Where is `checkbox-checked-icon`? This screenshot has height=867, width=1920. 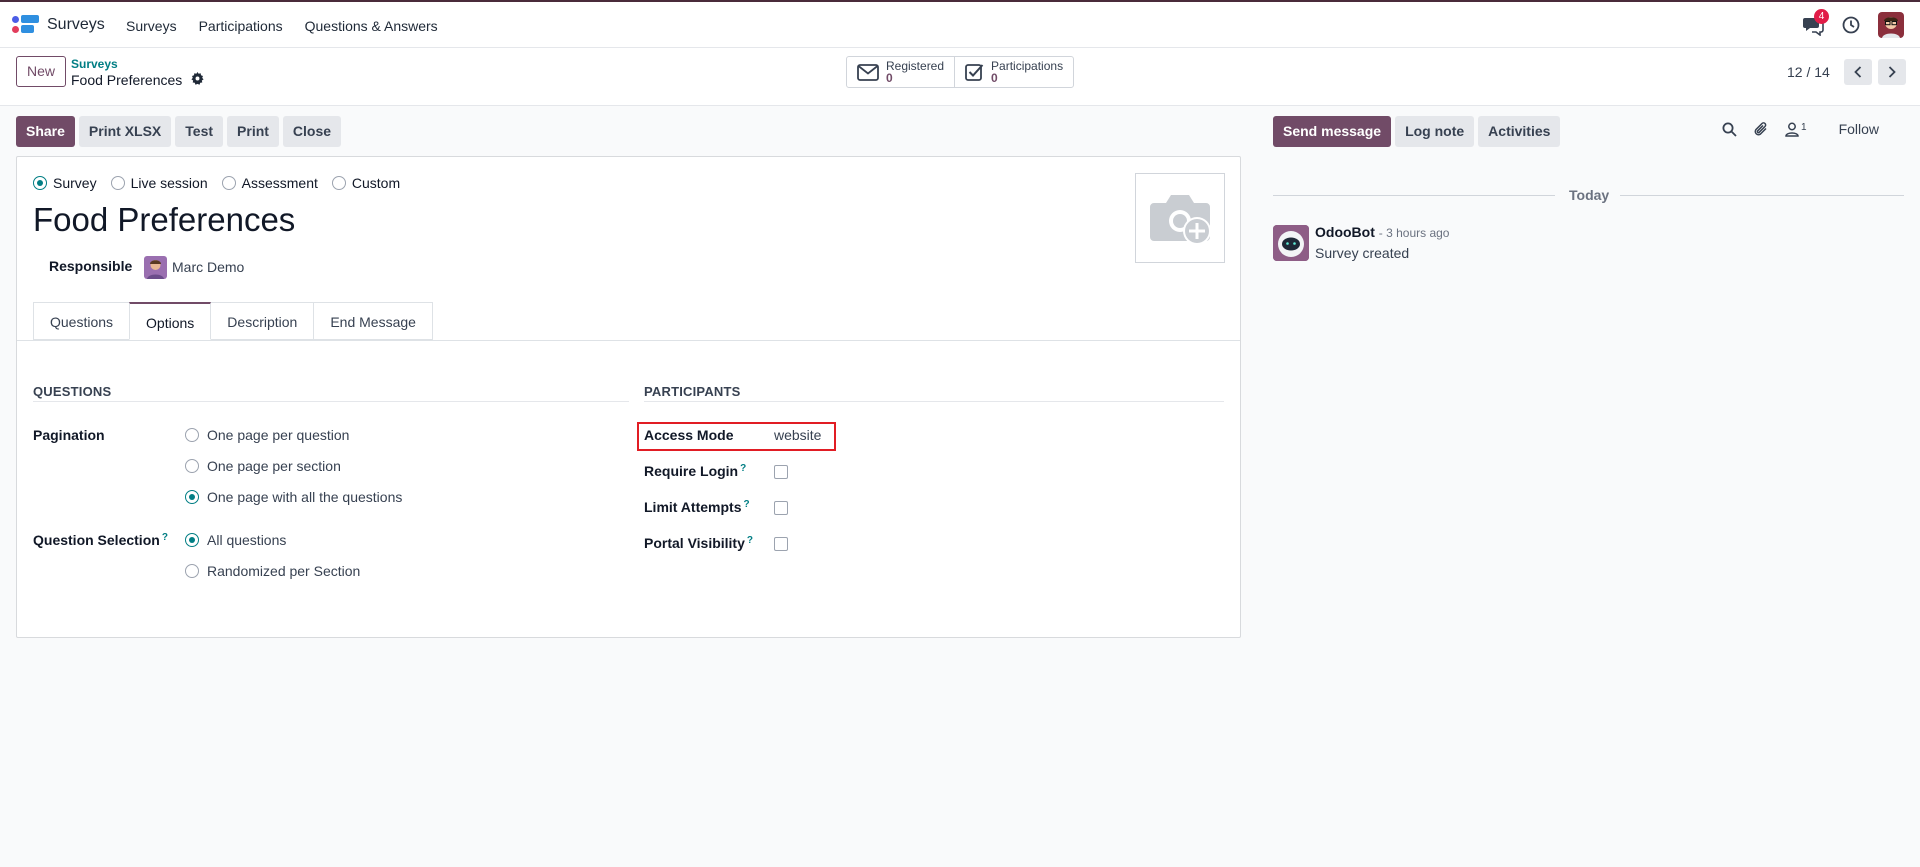
checkbox-checked-icon is located at coordinates (974, 72).